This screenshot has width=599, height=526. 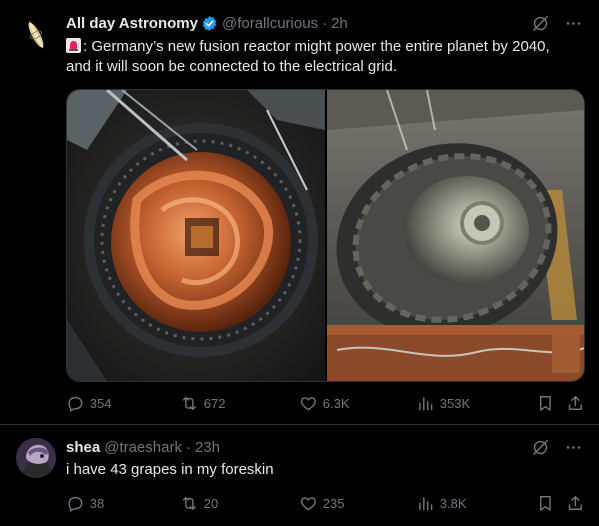 What do you see at coordinates (202, 403) in the screenshot?
I see `repost-button: 672` at bounding box center [202, 403].